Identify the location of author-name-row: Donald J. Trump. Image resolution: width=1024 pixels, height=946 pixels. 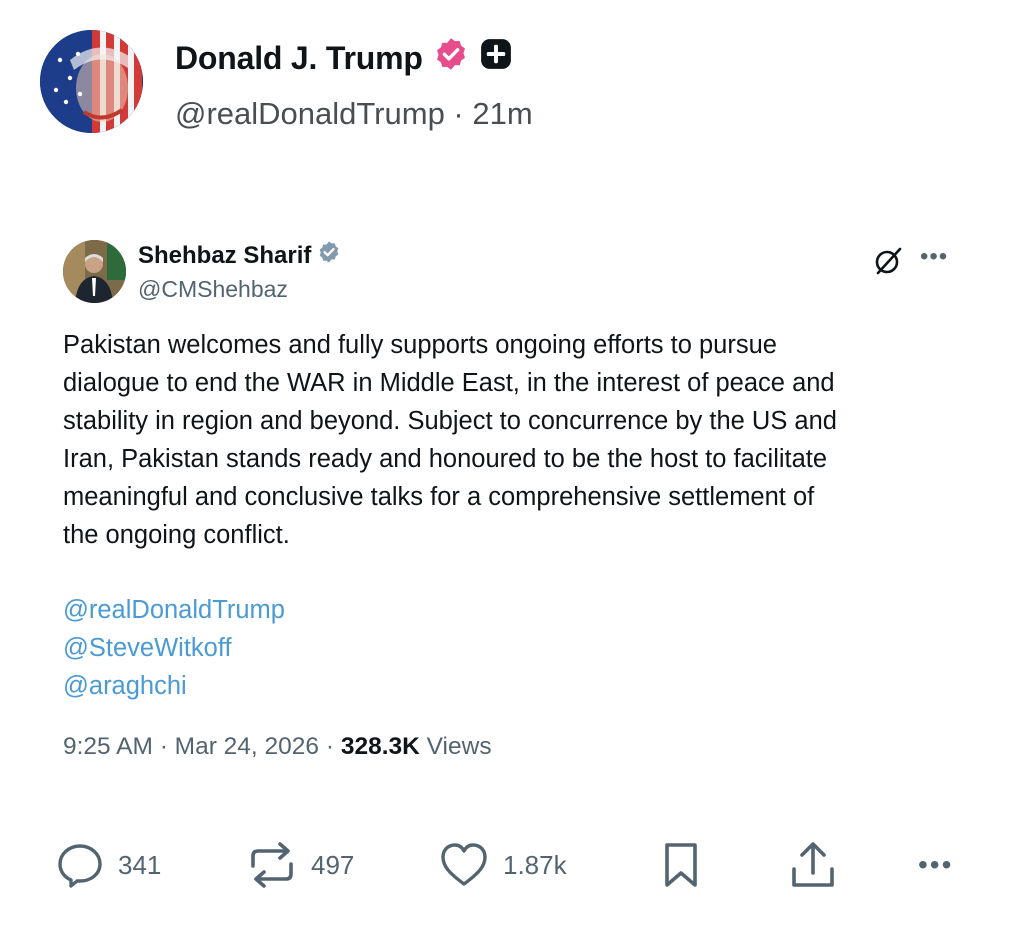
(344, 58).